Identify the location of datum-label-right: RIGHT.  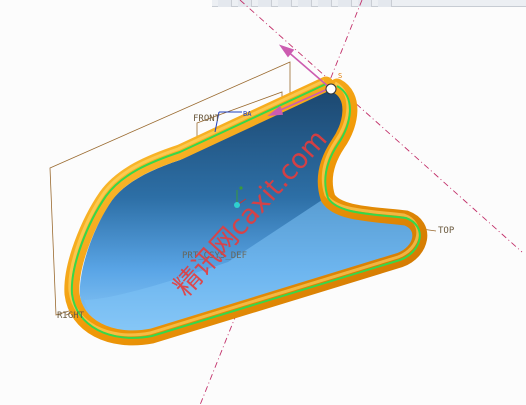
(71, 316).